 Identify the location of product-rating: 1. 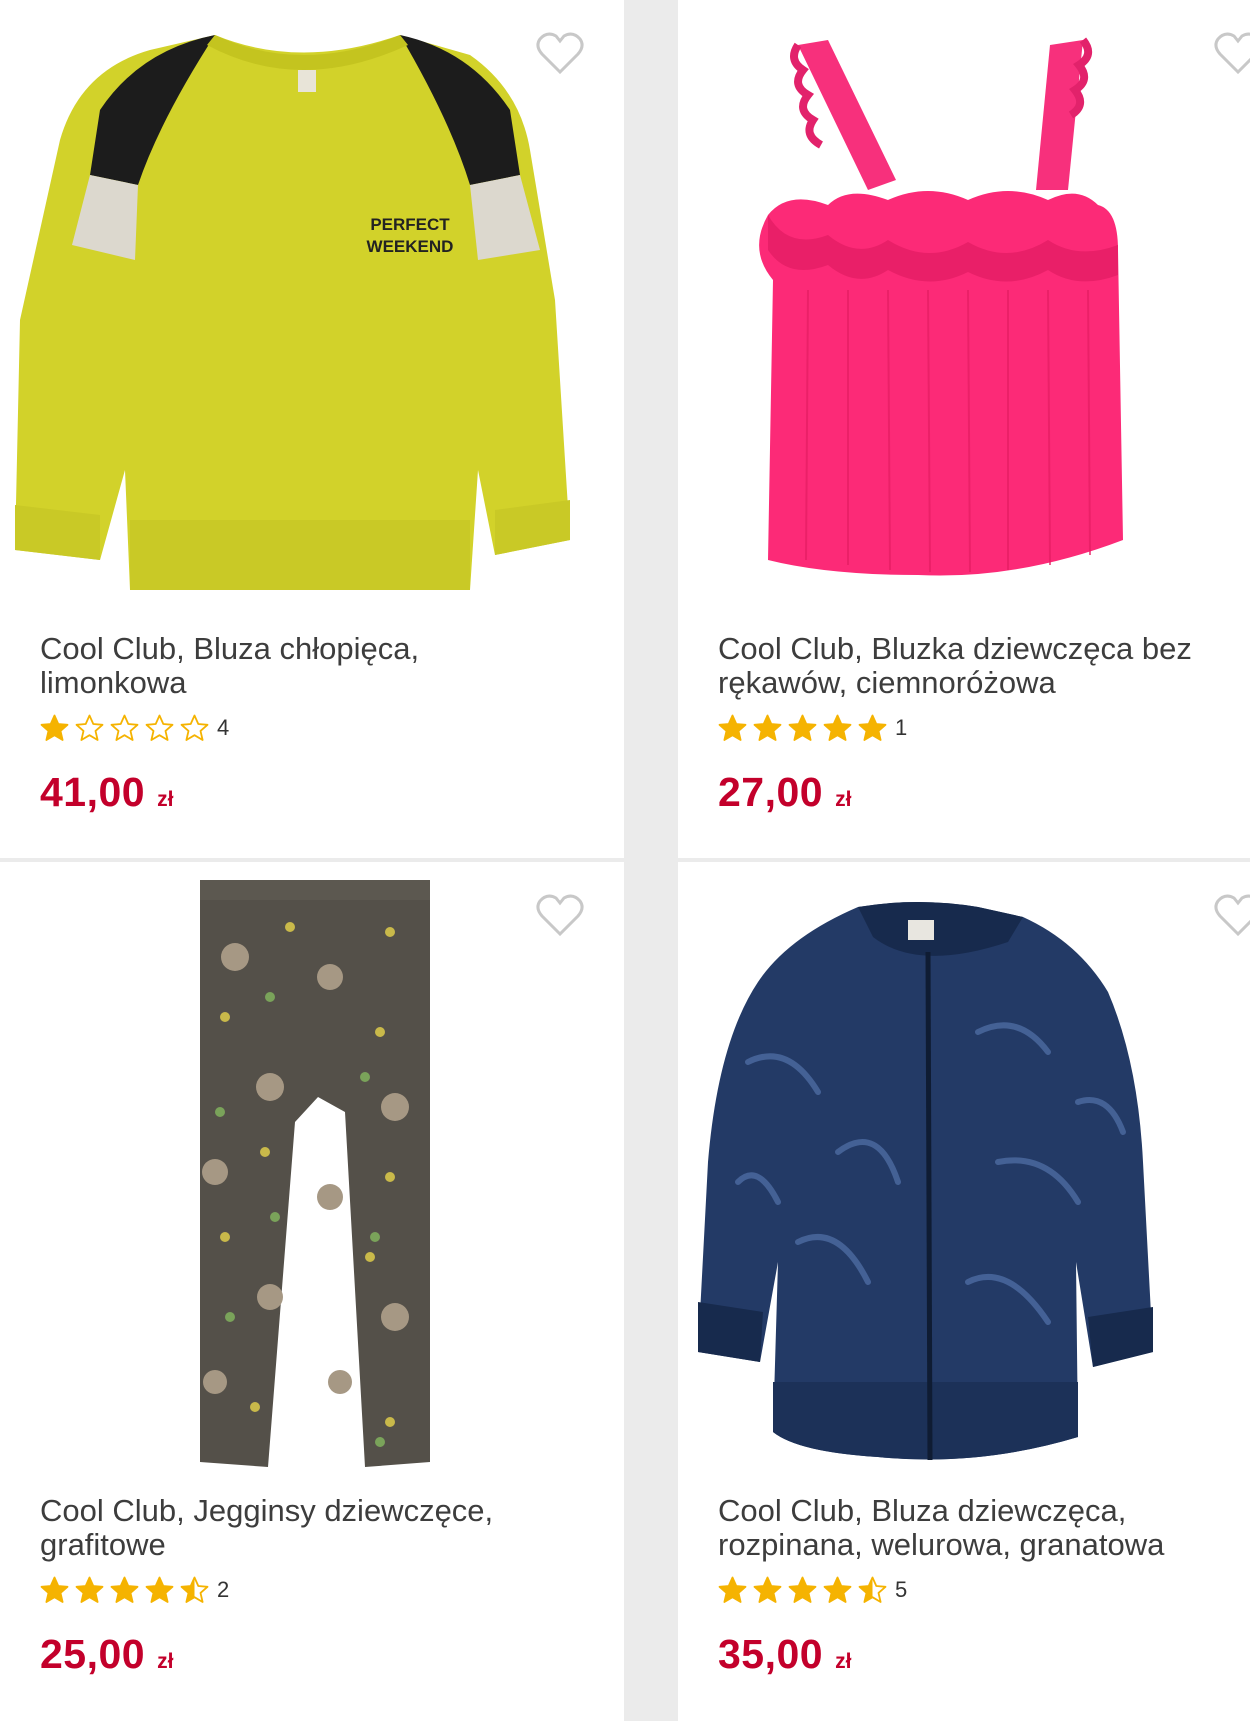
(812, 728).